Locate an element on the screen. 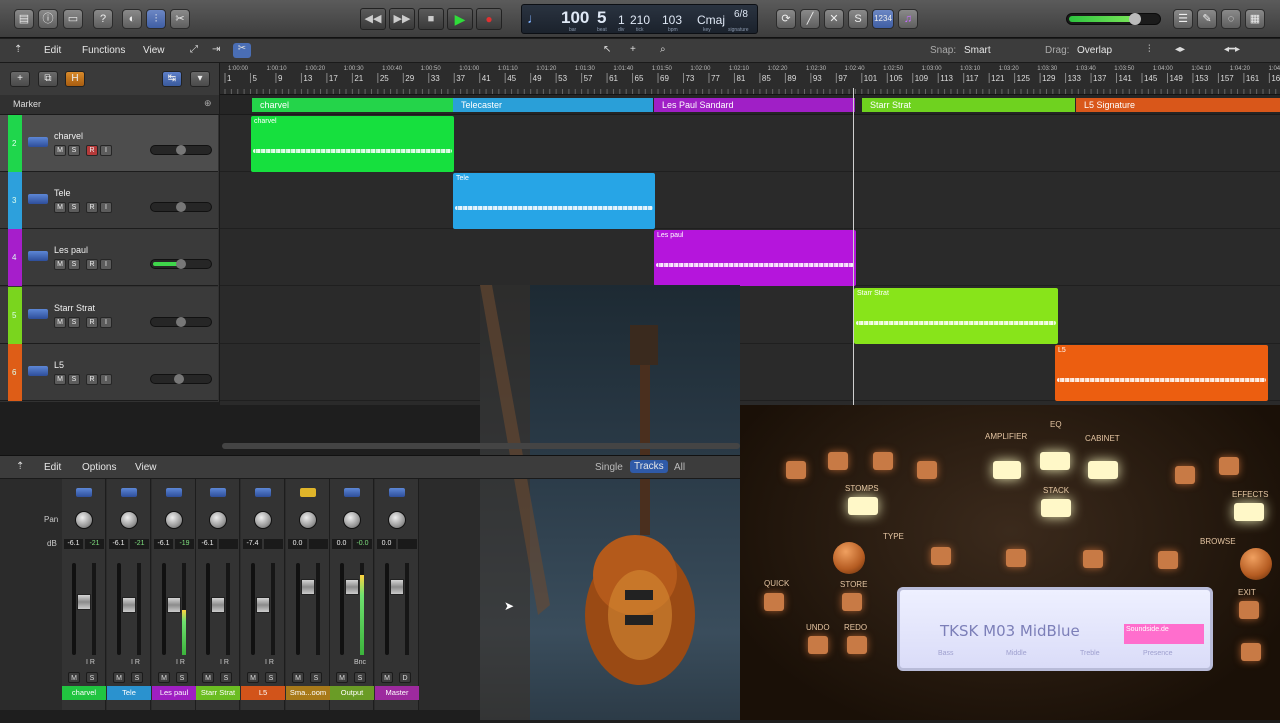  back-arrow-icon: ⇡ is located at coordinates (18, 49).